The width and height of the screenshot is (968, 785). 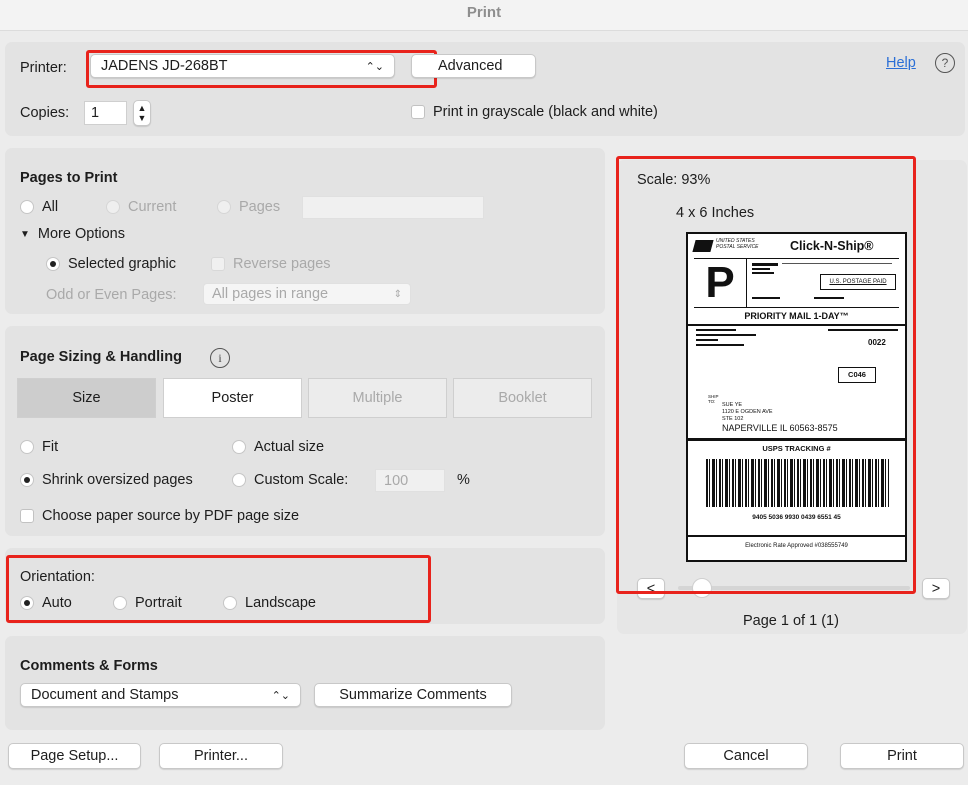 What do you see at coordinates (86, 398) in the screenshot?
I see `tab-size: Size` at bounding box center [86, 398].